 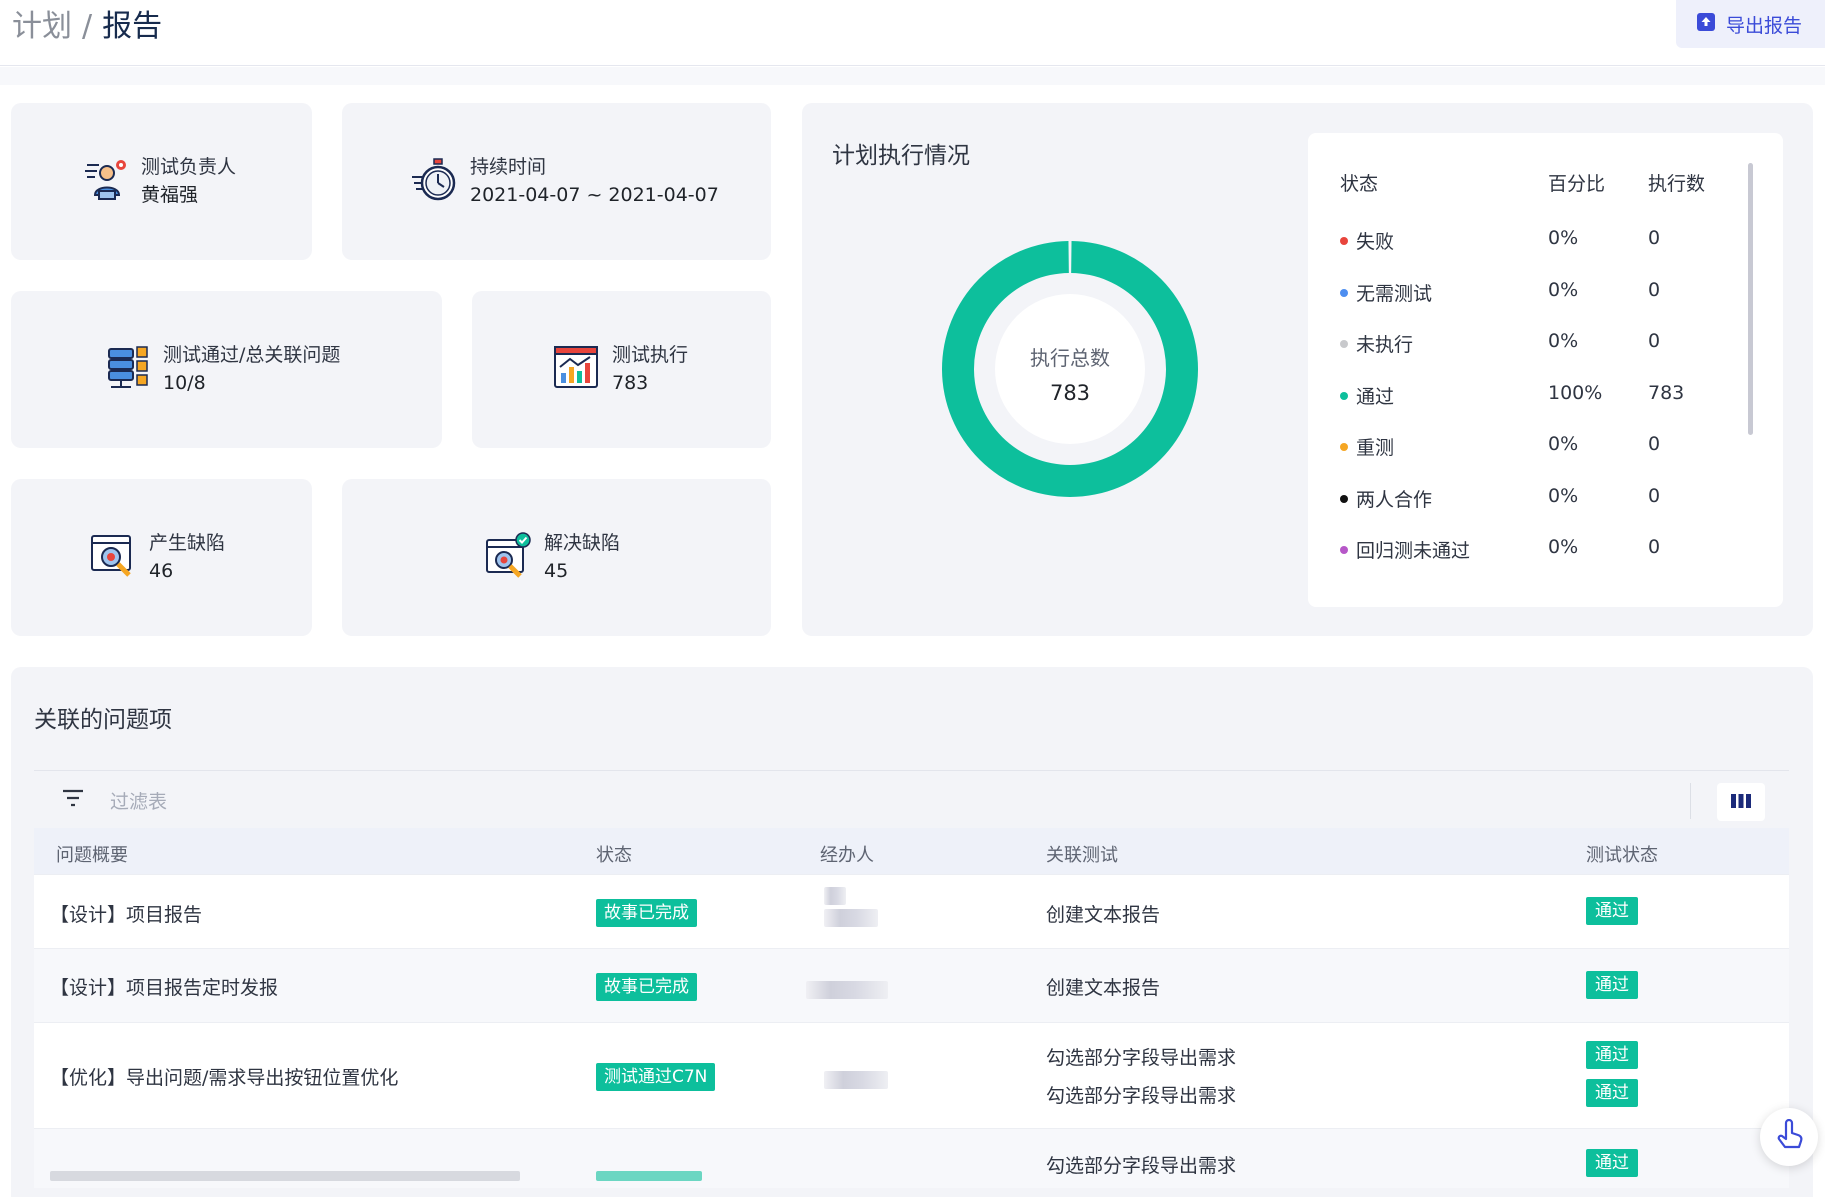 What do you see at coordinates (614, 854) in the screenshot?
I see `col-status: 状态` at bounding box center [614, 854].